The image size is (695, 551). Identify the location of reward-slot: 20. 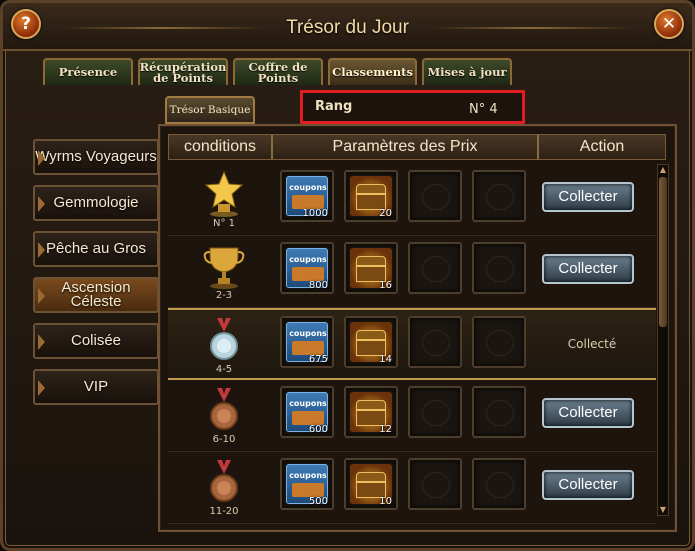
(371, 196).